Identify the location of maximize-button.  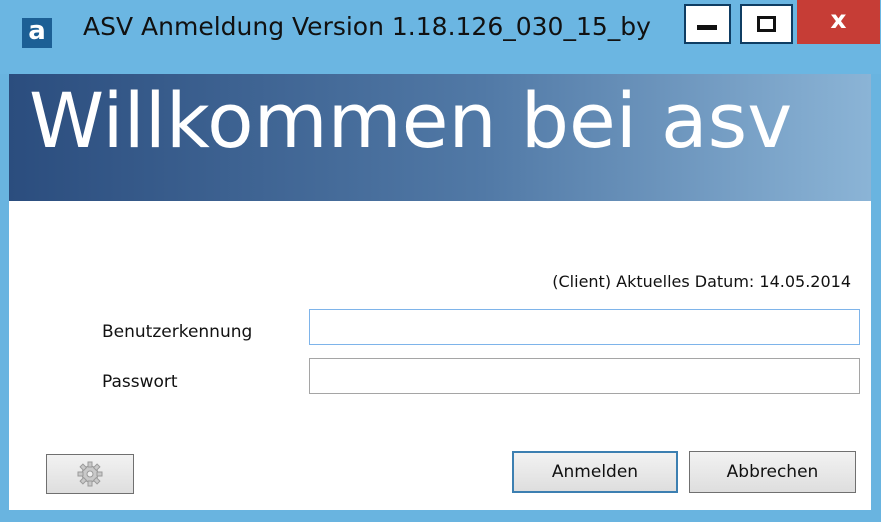
(766, 24).